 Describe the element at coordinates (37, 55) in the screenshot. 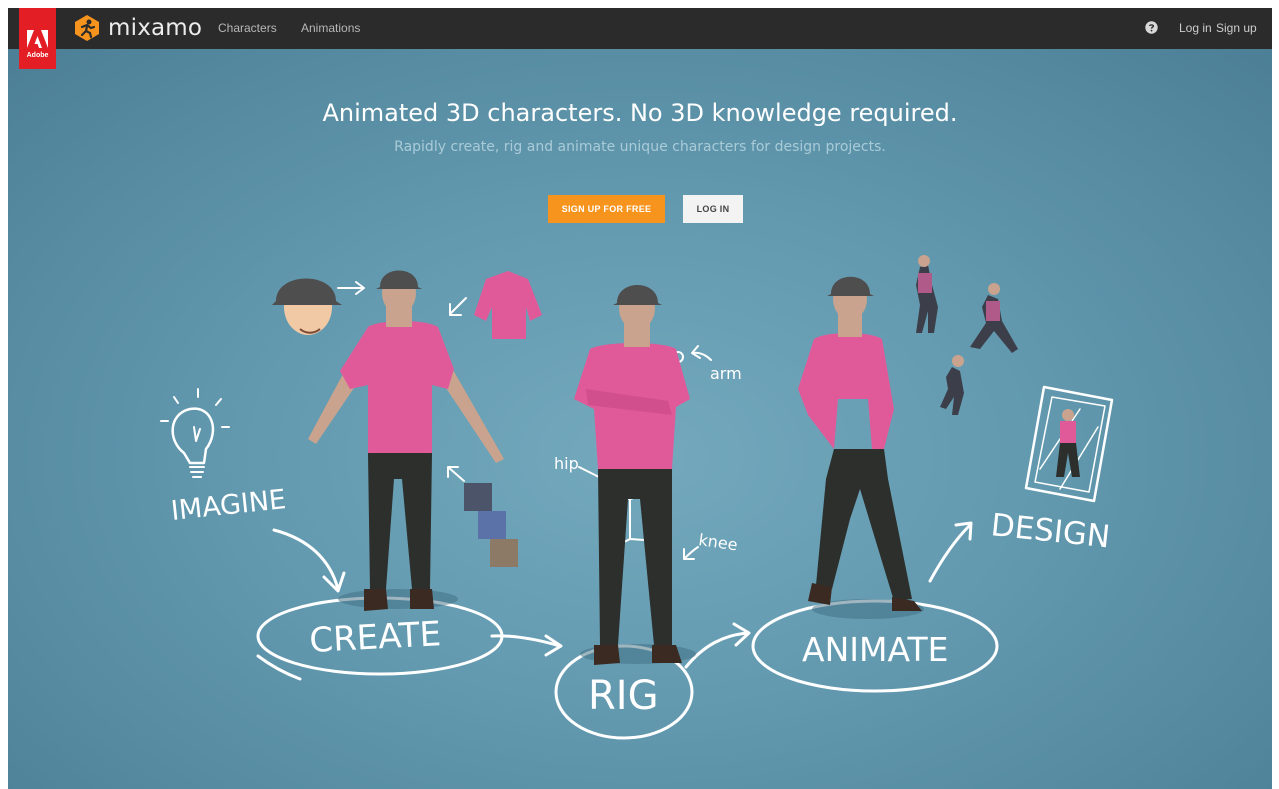

I see `adobe-badge-label: Adobe` at that location.